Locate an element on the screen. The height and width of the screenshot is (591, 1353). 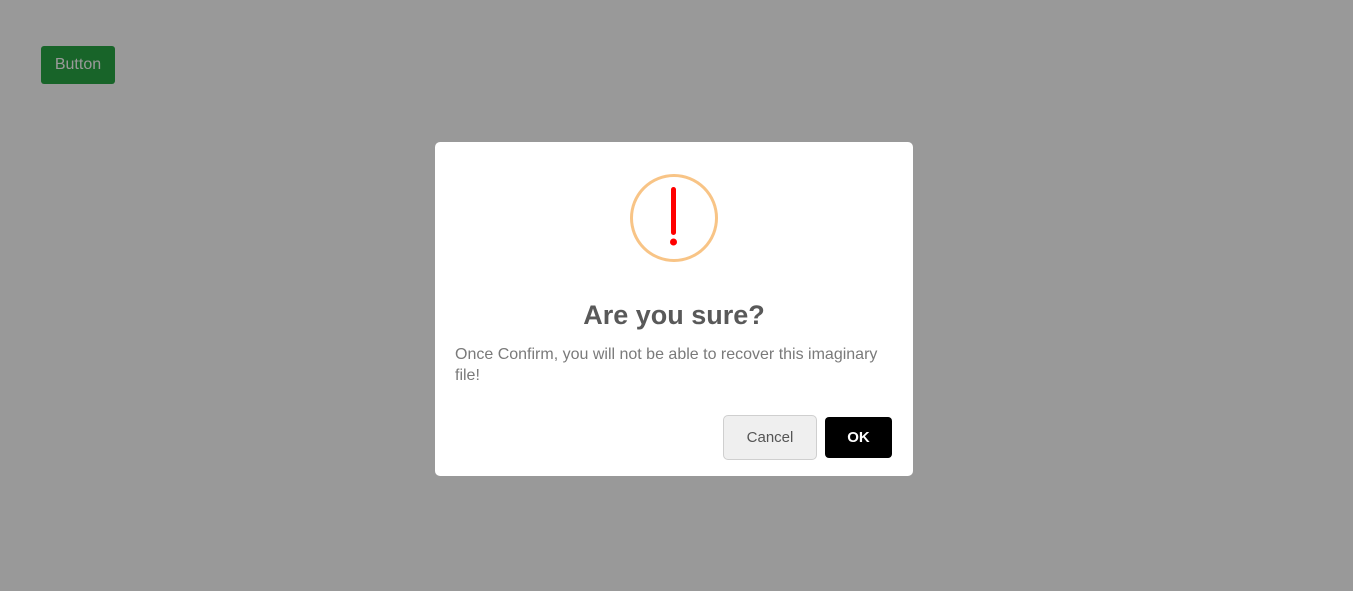
warning-icon-bar is located at coordinates (673, 211).